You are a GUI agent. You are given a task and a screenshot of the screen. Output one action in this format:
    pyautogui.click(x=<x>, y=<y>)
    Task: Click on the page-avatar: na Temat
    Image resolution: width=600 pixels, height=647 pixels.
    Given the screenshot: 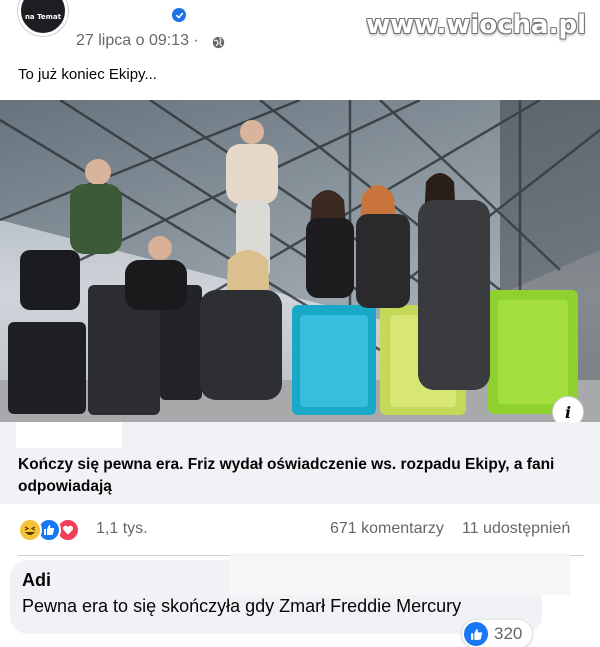 What is the action you would take?
    pyautogui.click(x=43, y=18)
    